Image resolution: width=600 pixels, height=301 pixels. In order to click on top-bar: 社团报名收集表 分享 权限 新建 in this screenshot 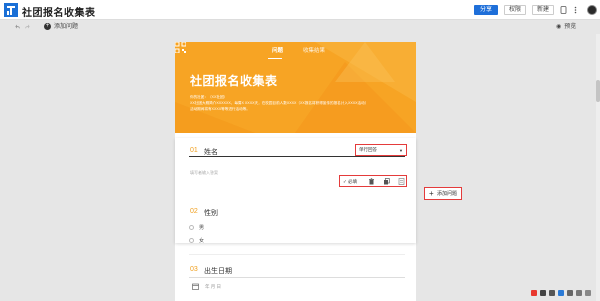, I will do `click(300, 10)`.